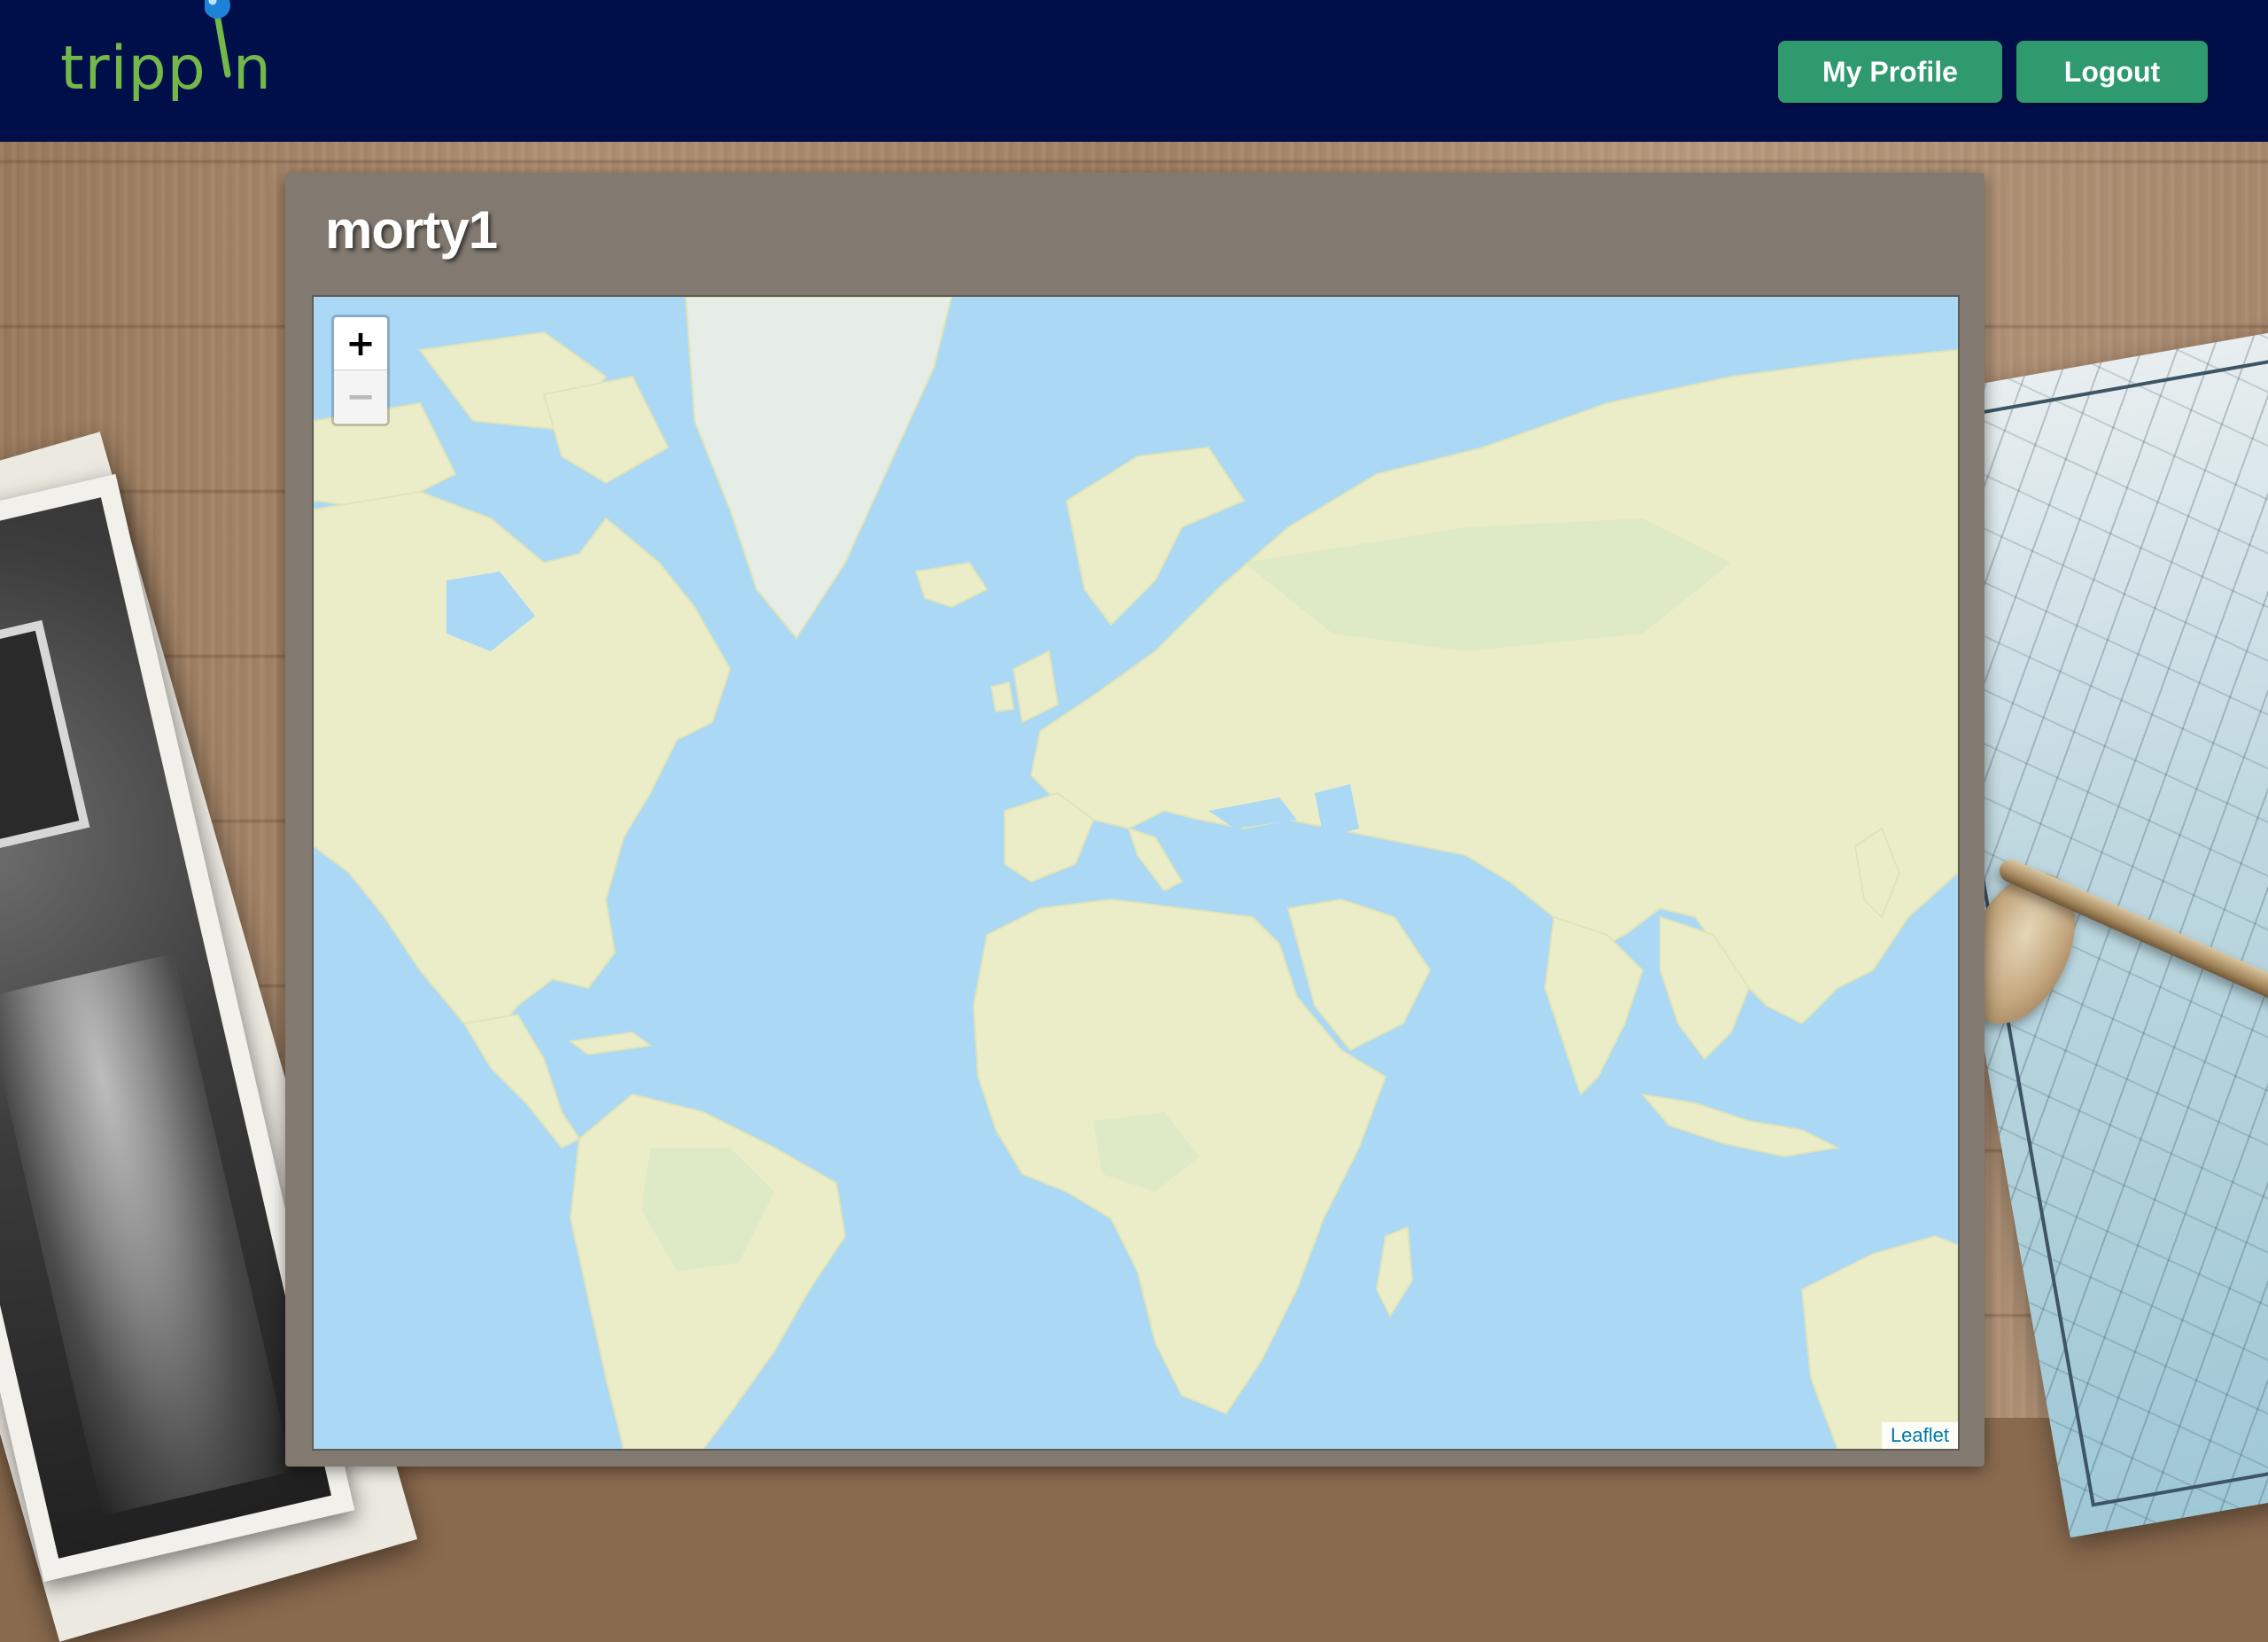 This screenshot has height=1642, width=2268. I want to click on map-pin-icon, so click(218, 45).